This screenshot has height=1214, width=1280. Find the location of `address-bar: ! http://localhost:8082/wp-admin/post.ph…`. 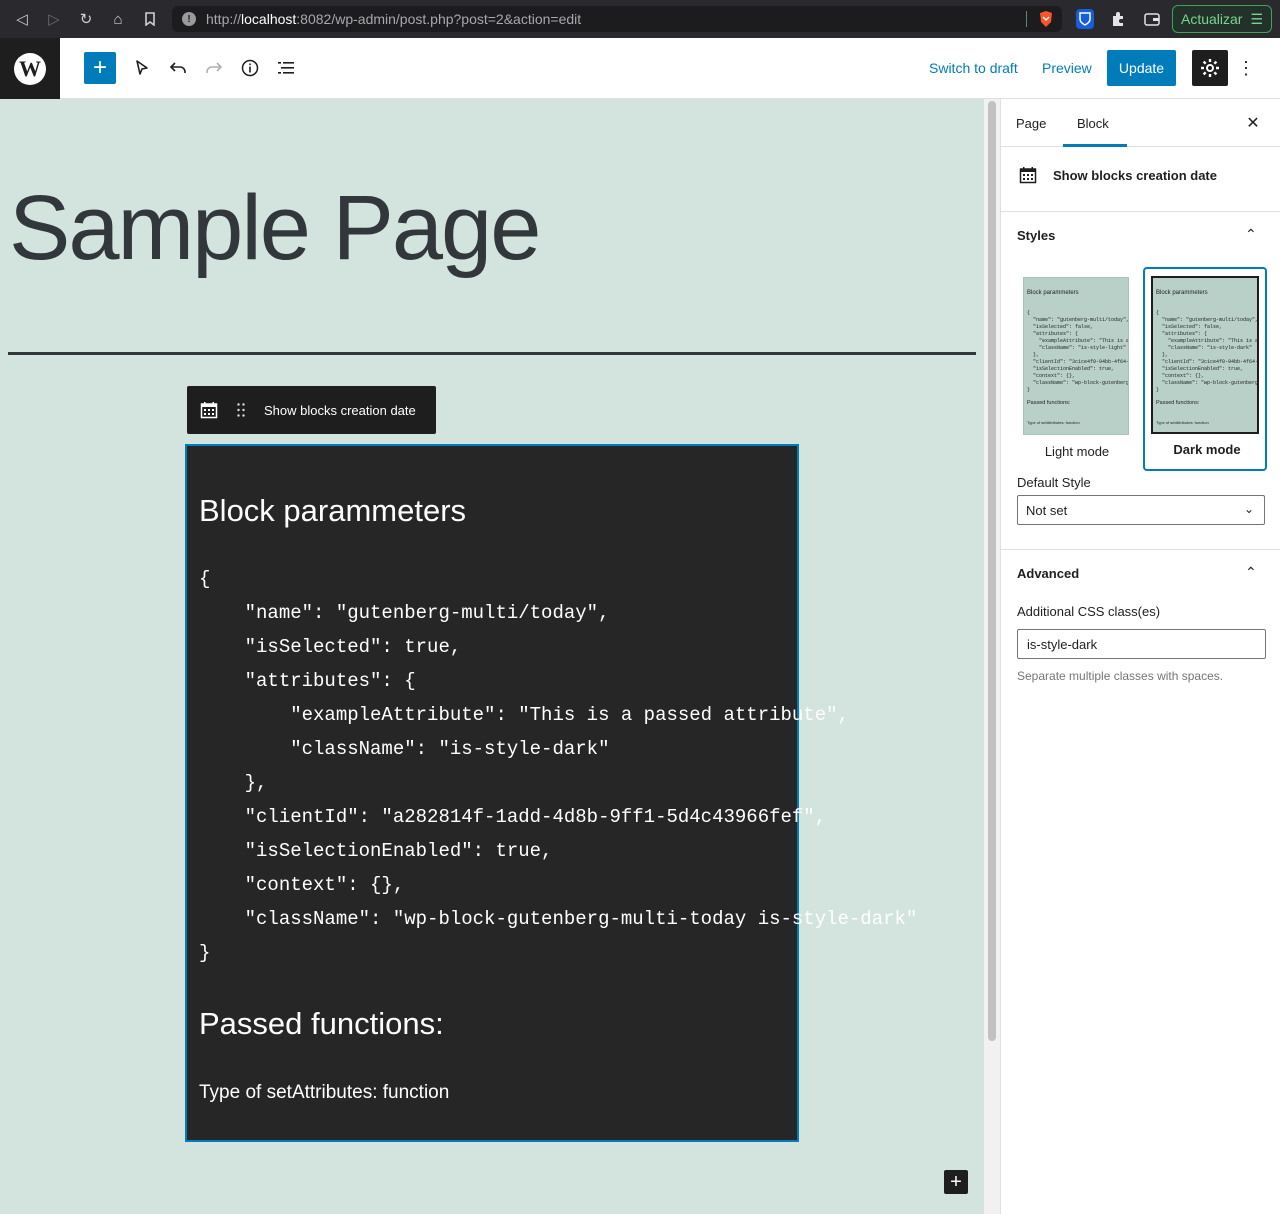

address-bar: ! http://localhost:8082/wp-admin/post.ph… is located at coordinates (617, 19).